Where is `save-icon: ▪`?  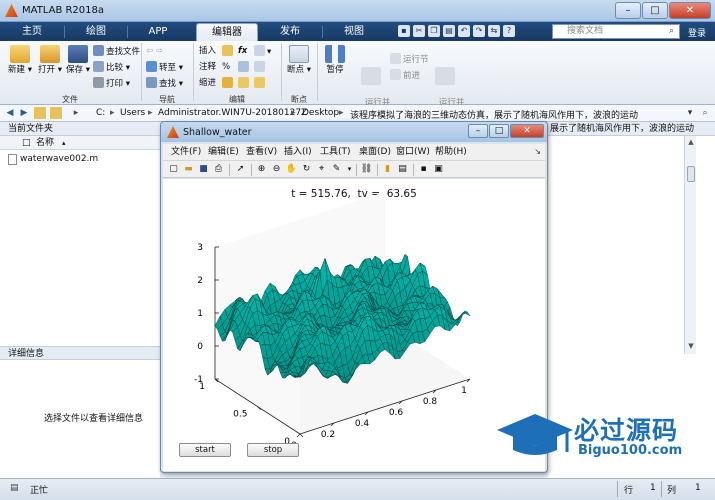
save-icon: ▪ is located at coordinates (404, 31).